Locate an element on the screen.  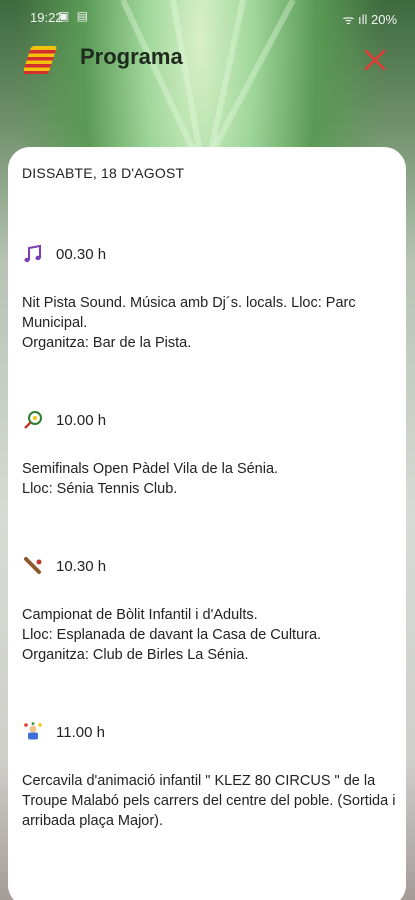
juggler-icon is located at coordinates (33, 732).